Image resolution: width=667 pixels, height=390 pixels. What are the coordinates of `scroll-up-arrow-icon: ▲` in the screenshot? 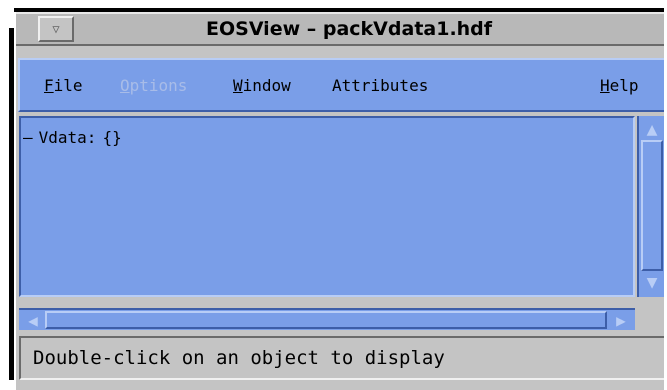 It's located at (652, 129).